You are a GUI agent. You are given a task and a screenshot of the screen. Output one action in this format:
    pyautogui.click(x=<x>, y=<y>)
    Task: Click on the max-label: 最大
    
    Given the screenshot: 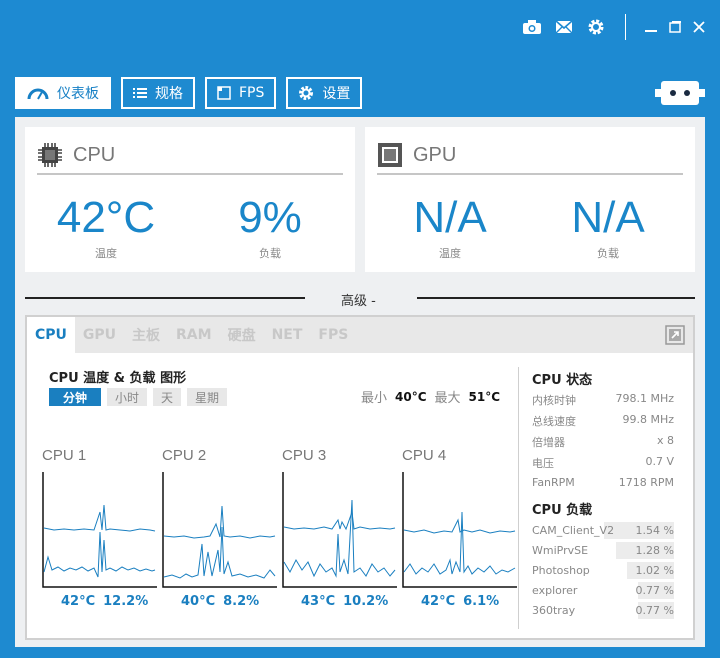 What is the action you would take?
    pyautogui.click(x=447, y=398)
    